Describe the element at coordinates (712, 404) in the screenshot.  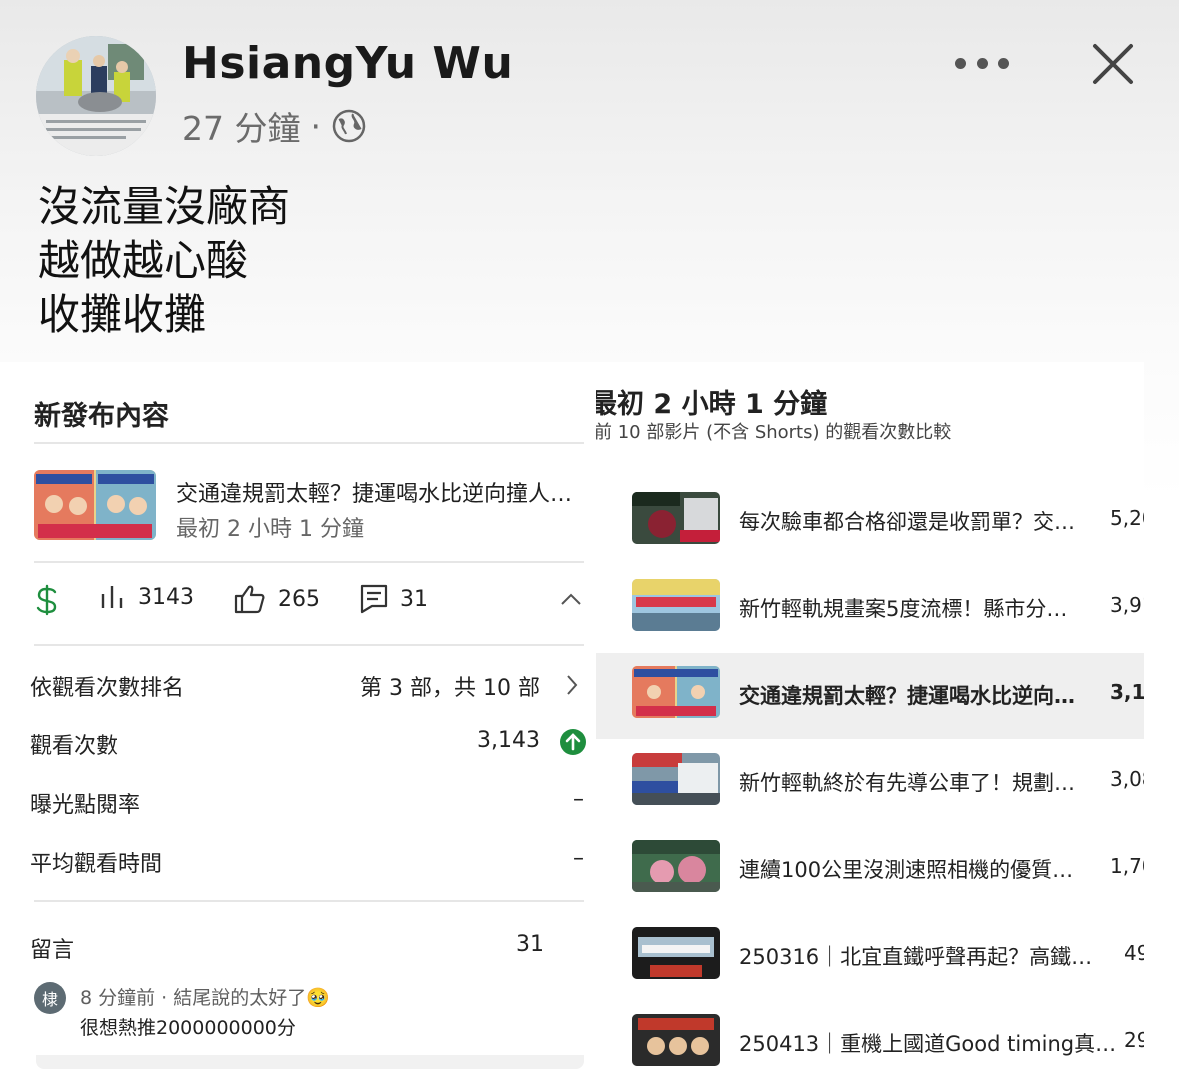
I see `comparison-title: 最初 2 小時 1 分鐘` at that location.